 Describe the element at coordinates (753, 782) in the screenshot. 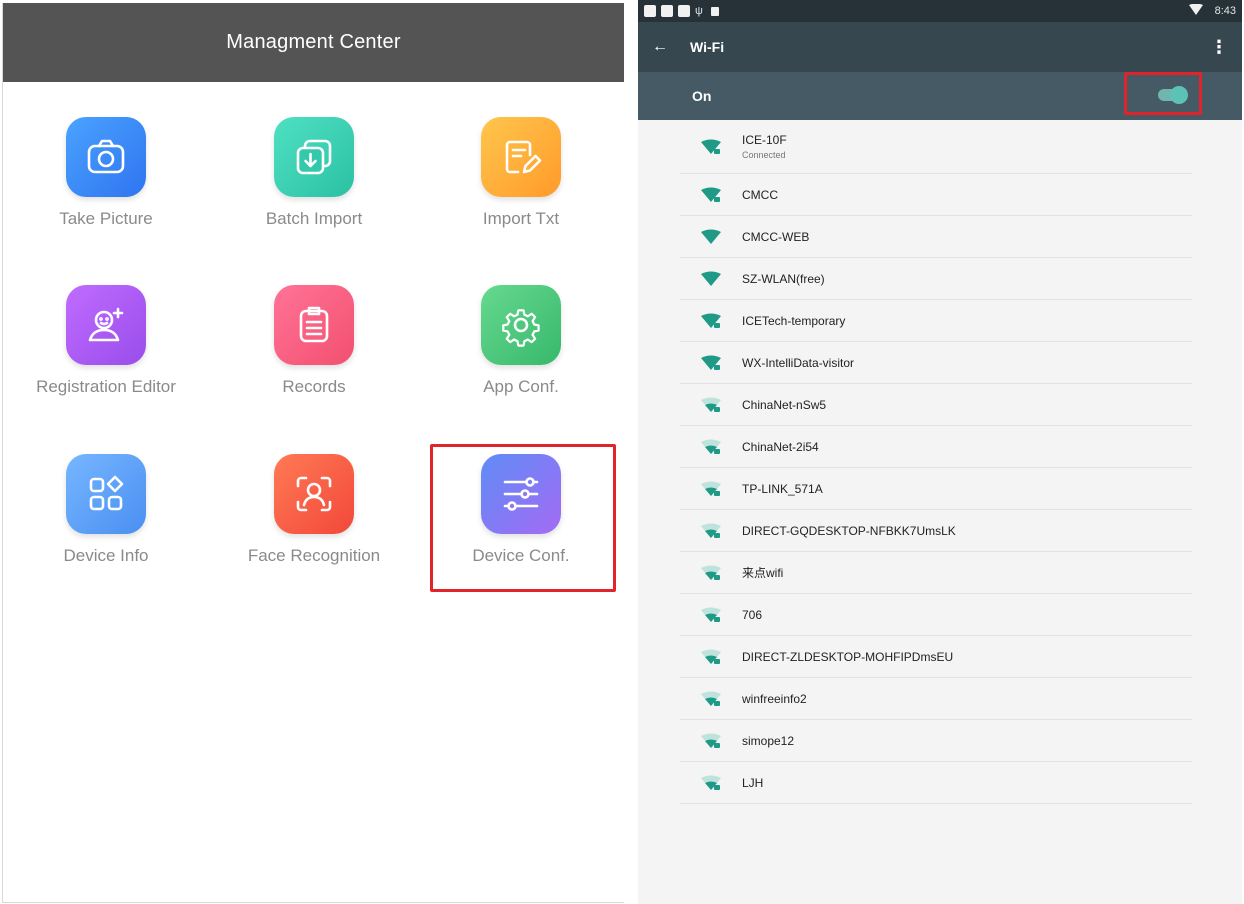

I see `wifi-network-name: LJH` at that location.